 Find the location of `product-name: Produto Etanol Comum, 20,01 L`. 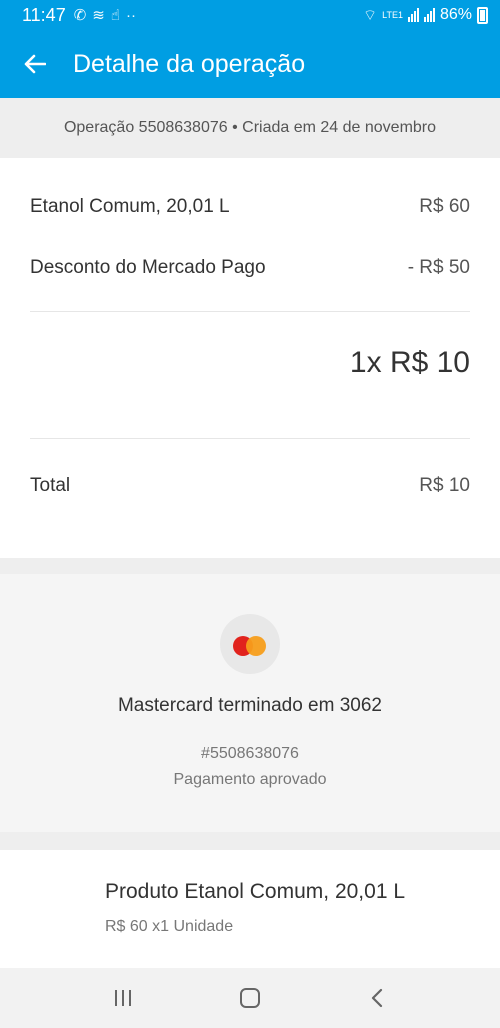

product-name: Produto Etanol Comum, 20,01 L is located at coordinates (255, 891).